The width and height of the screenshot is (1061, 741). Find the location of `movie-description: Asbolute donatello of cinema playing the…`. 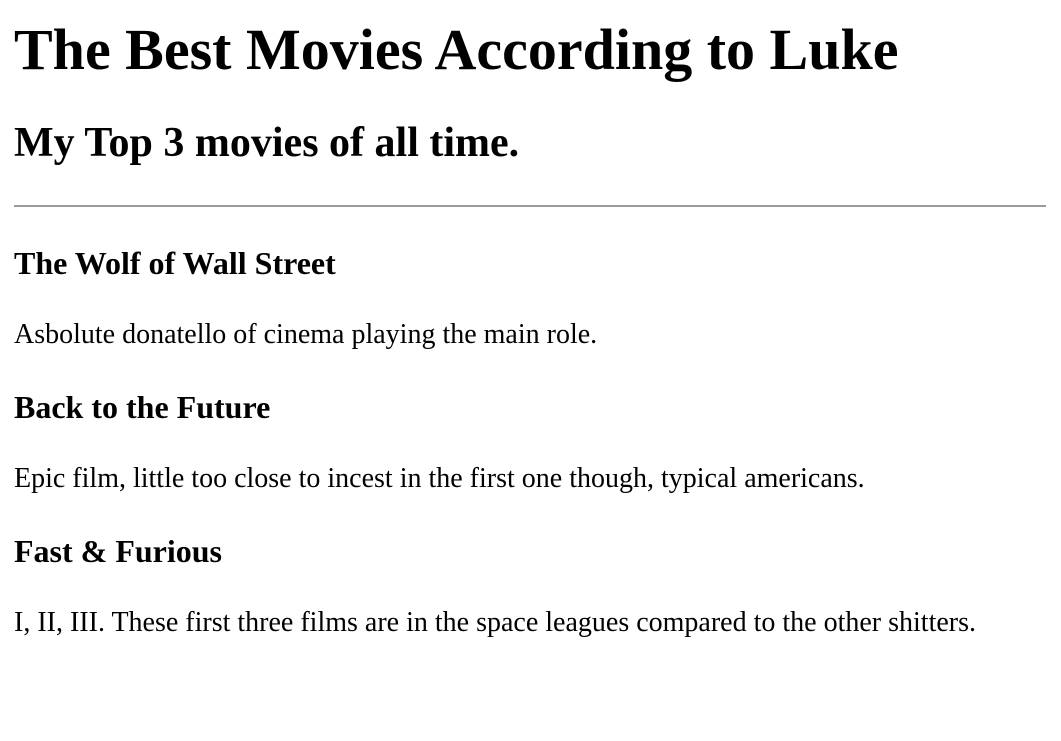

movie-description: Asbolute donatello of cinema playing the… is located at coordinates (306, 334).